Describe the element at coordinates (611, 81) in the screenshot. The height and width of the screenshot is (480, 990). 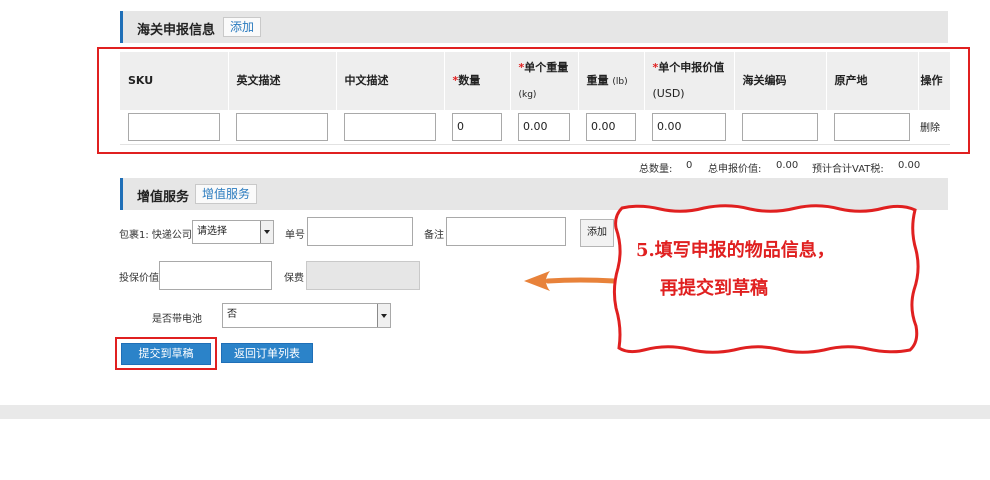
I see `col-weight-lb: 重量 (lb)` at that location.